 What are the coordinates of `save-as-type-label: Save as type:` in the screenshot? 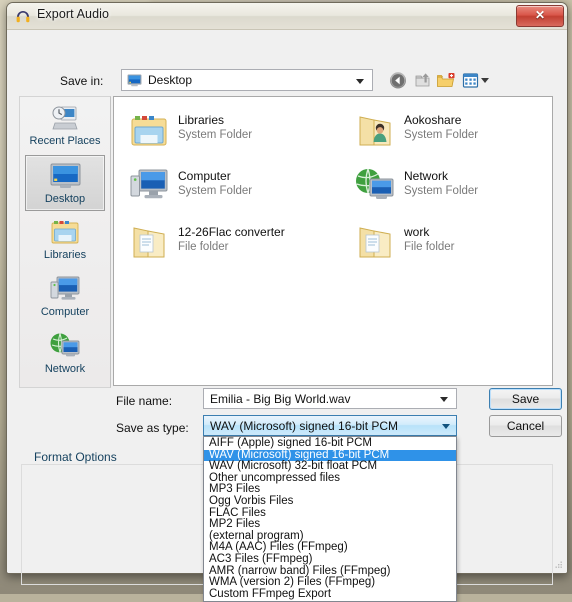 It's located at (152, 428).